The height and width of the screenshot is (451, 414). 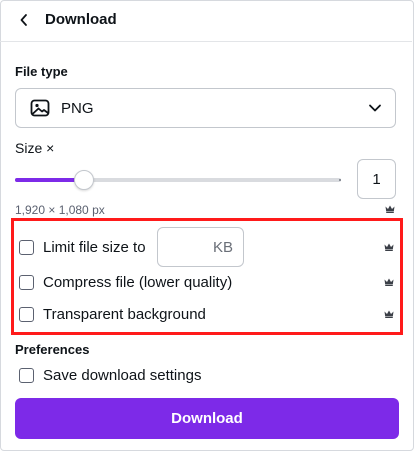 What do you see at coordinates (26, 375) in the screenshot?
I see `save-settings-checkbox` at bounding box center [26, 375].